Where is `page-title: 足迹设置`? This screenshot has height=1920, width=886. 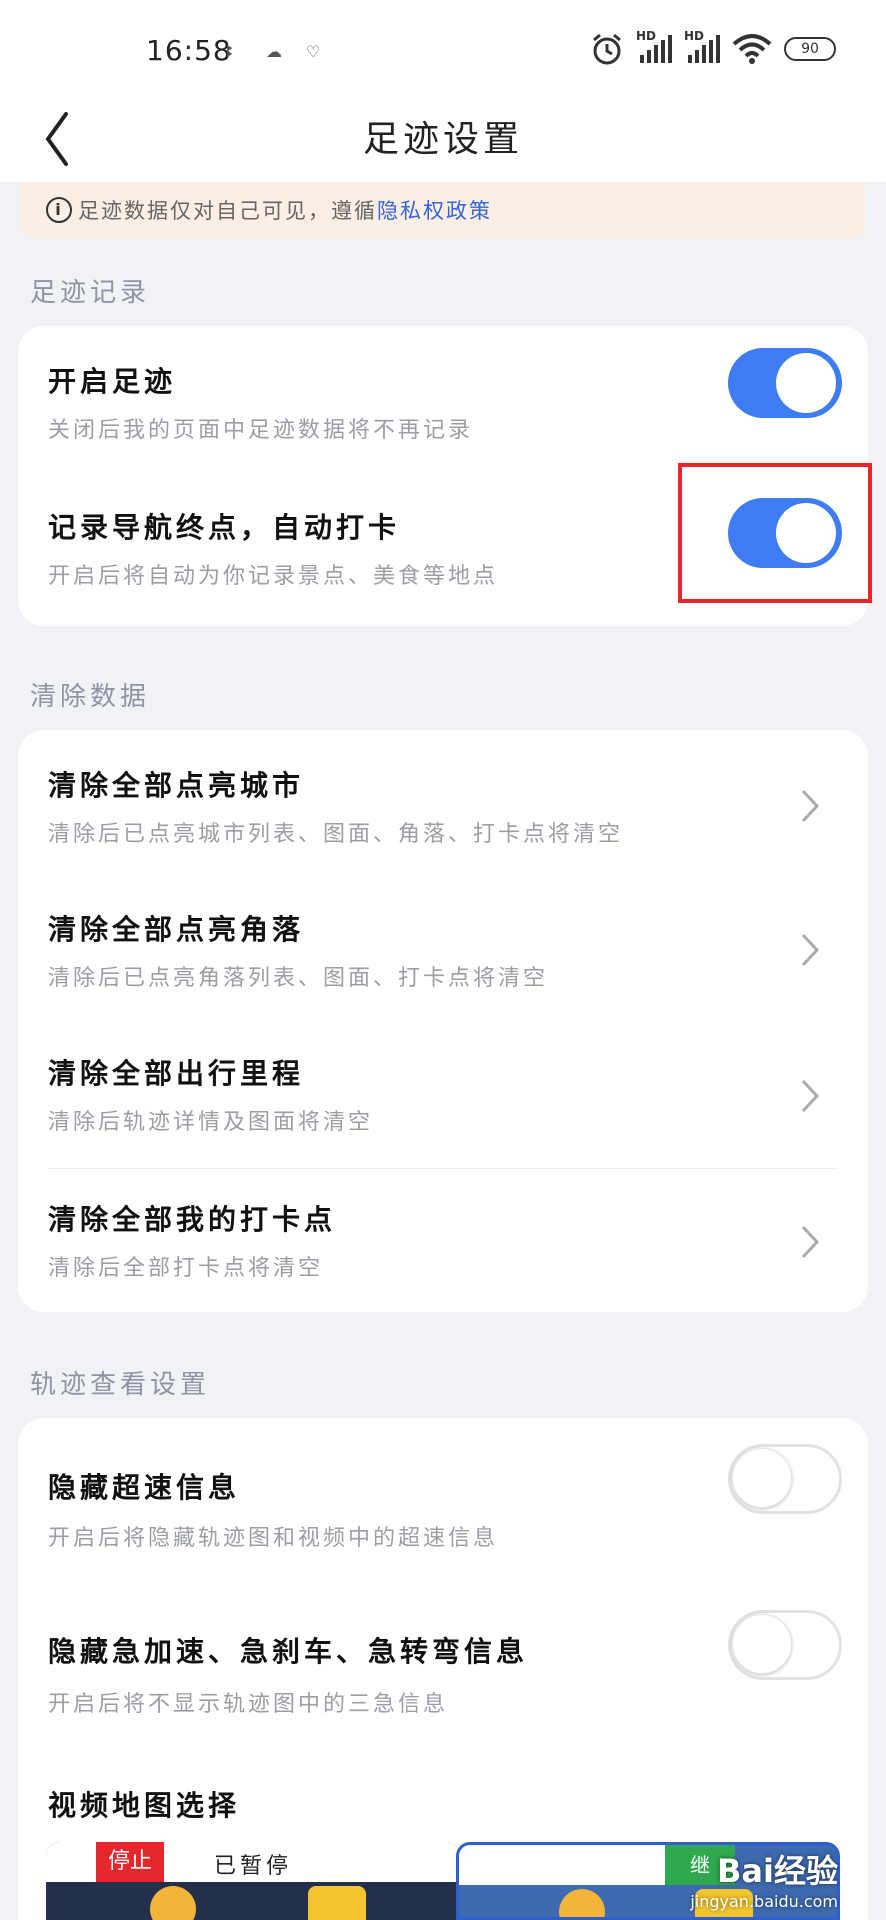 page-title: 足迹设置 is located at coordinates (442, 139).